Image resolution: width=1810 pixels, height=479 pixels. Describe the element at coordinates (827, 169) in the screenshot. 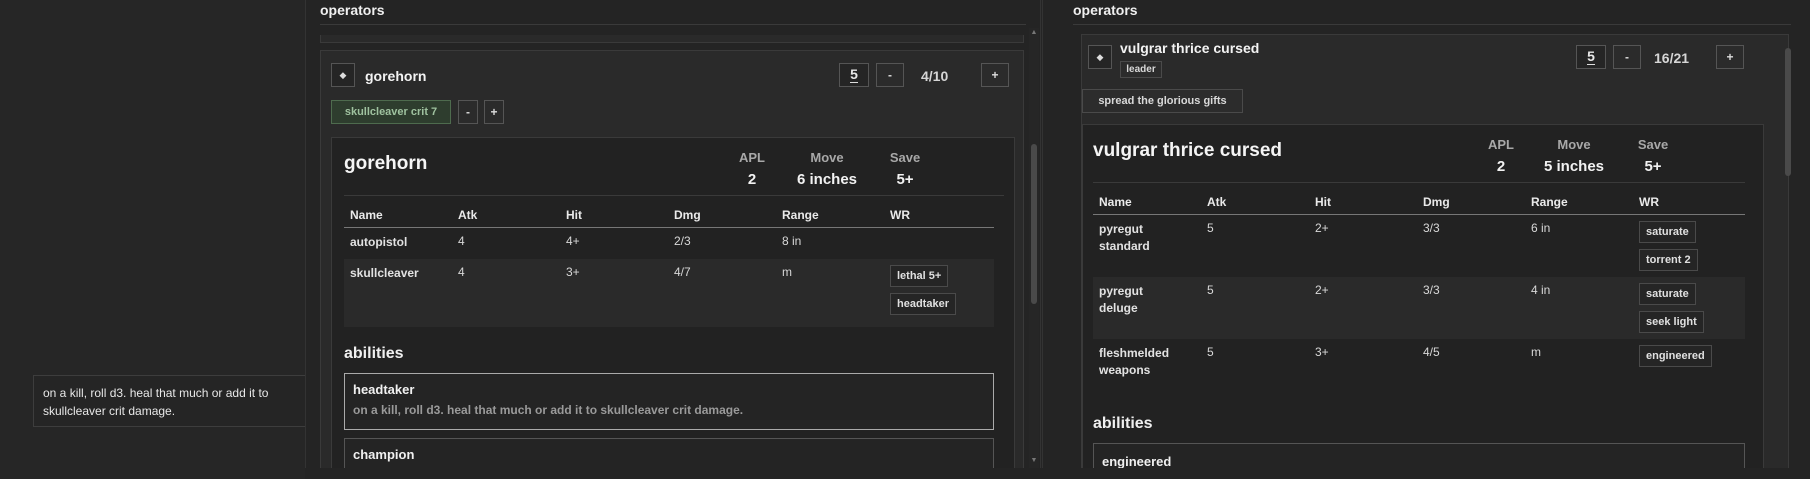

I see `stat-move: Move 6 inches` at that location.